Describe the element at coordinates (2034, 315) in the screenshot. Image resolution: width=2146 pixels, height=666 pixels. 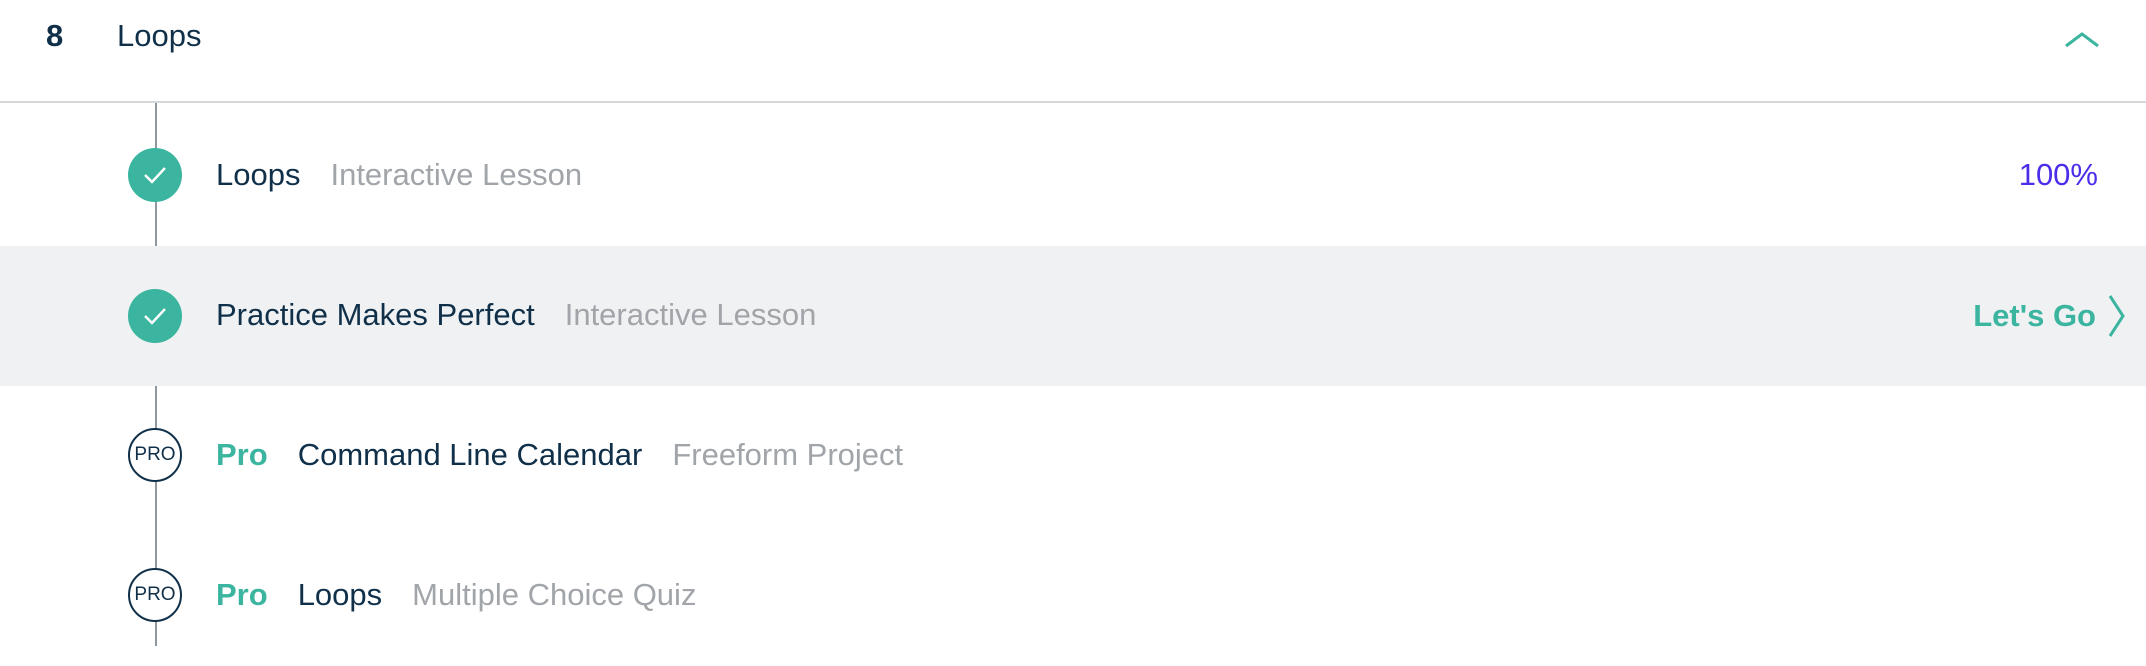
I see `lets-go-label: Let's Go` at that location.